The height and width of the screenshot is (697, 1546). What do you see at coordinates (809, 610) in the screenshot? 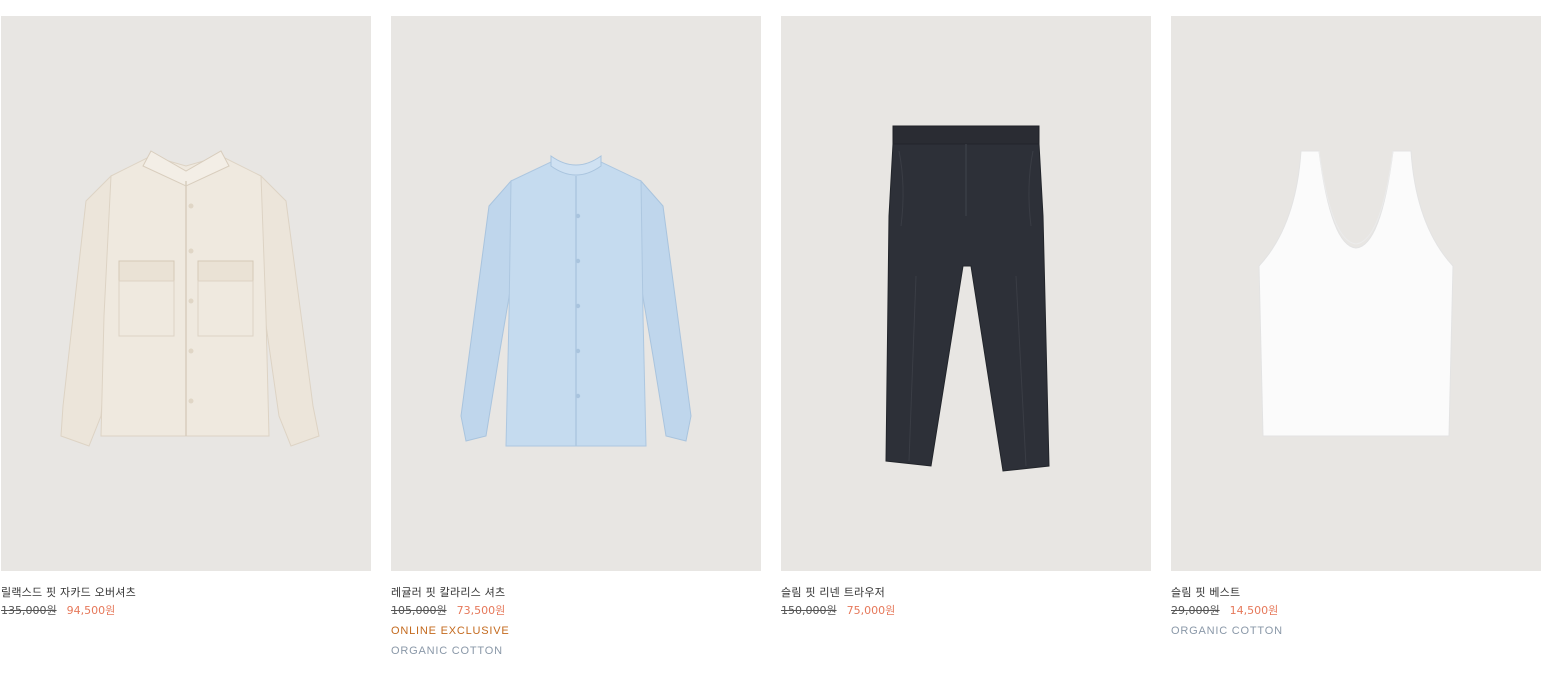
I see `original-price: 150,000원` at bounding box center [809, 610].